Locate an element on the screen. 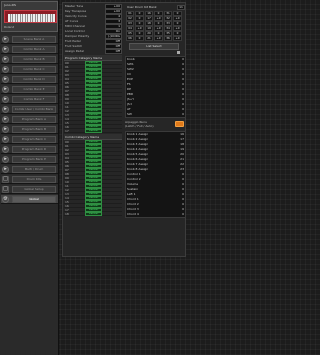 The image size is (320, 355). sidebar-row: ▸ Combi Bank C is located at coordinates (29, 69).